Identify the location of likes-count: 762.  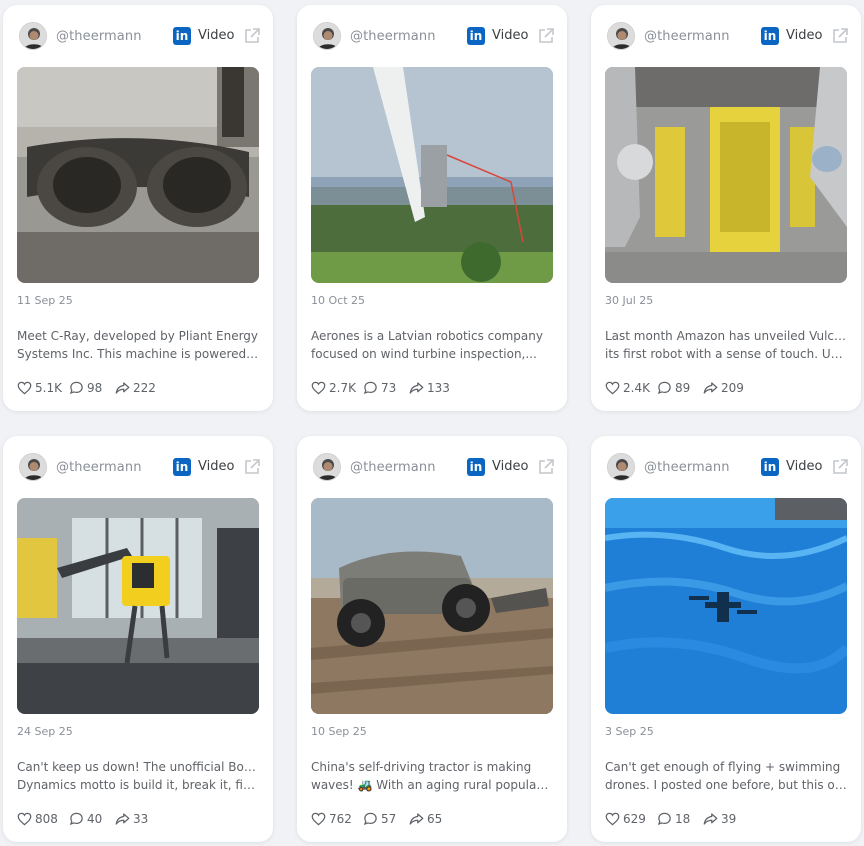
(340, 819).